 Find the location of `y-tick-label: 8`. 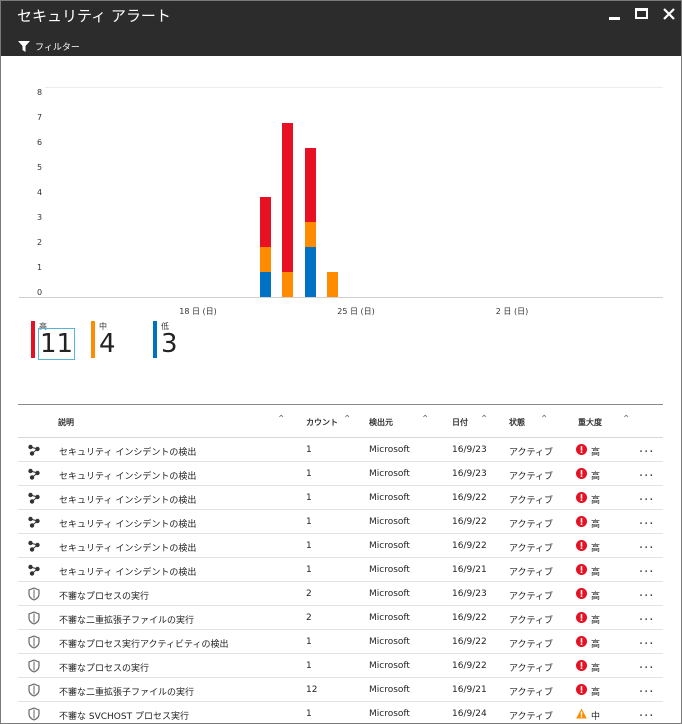

y-tick-label: 8 is located at coordinates (40, 92).